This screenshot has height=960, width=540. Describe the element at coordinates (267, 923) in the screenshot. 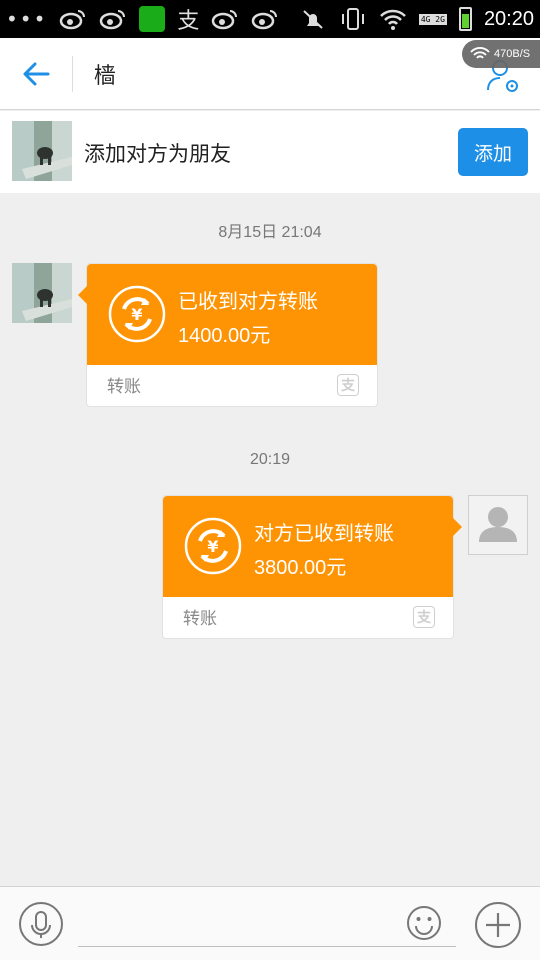

I see `message-input` at that location.